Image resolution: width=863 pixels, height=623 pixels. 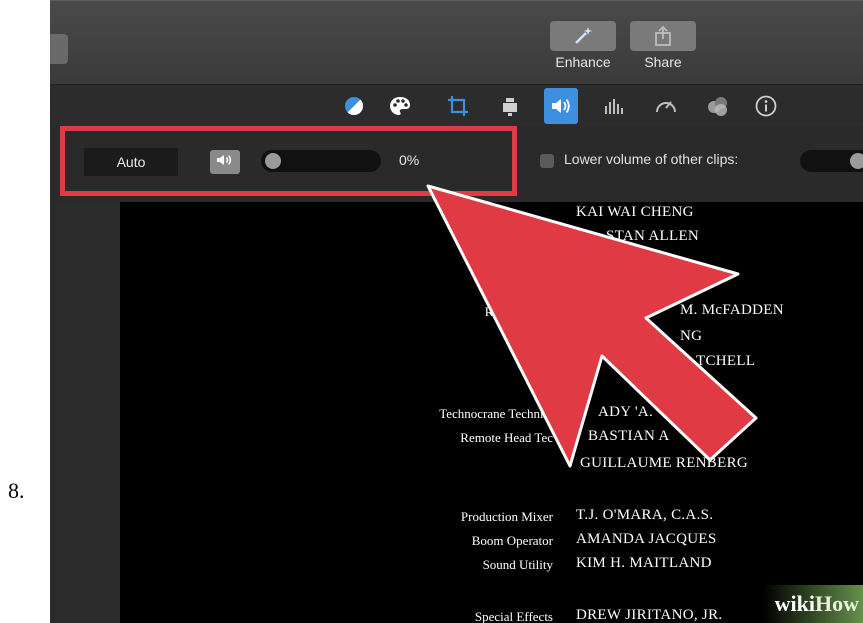 I want to click on volume-icon, so click(x=561, y=106).